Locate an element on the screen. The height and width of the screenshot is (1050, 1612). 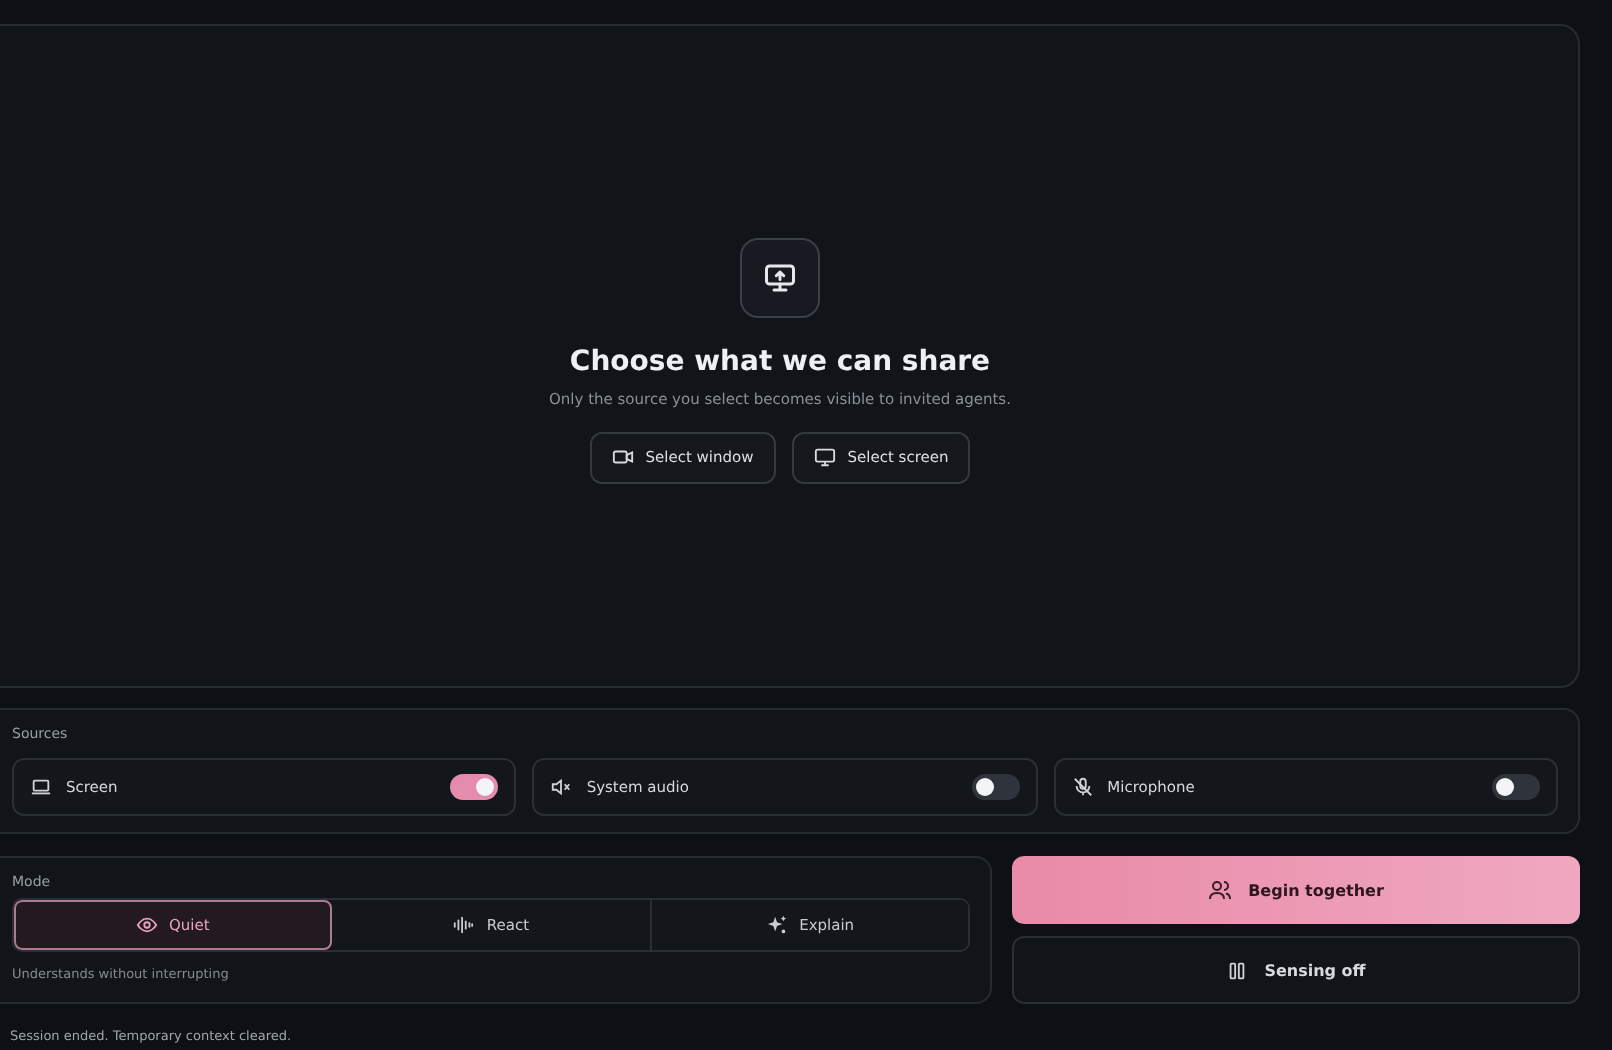
sensing-off-button: Sensing off is located at coordinates (1296, 970).